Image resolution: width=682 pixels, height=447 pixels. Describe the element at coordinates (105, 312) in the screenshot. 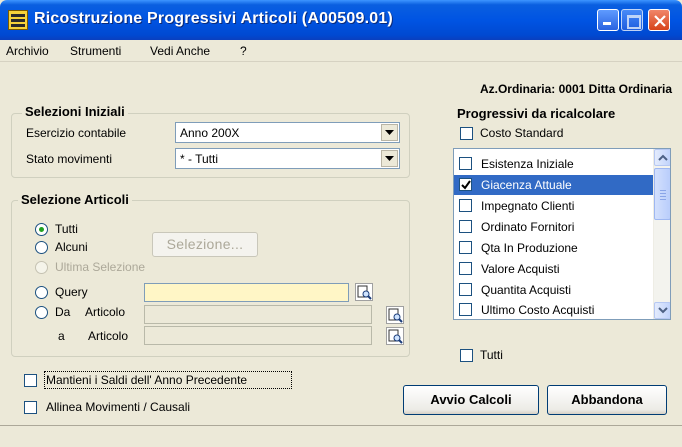

I see `da-articolo-label: Articolo` at that location.